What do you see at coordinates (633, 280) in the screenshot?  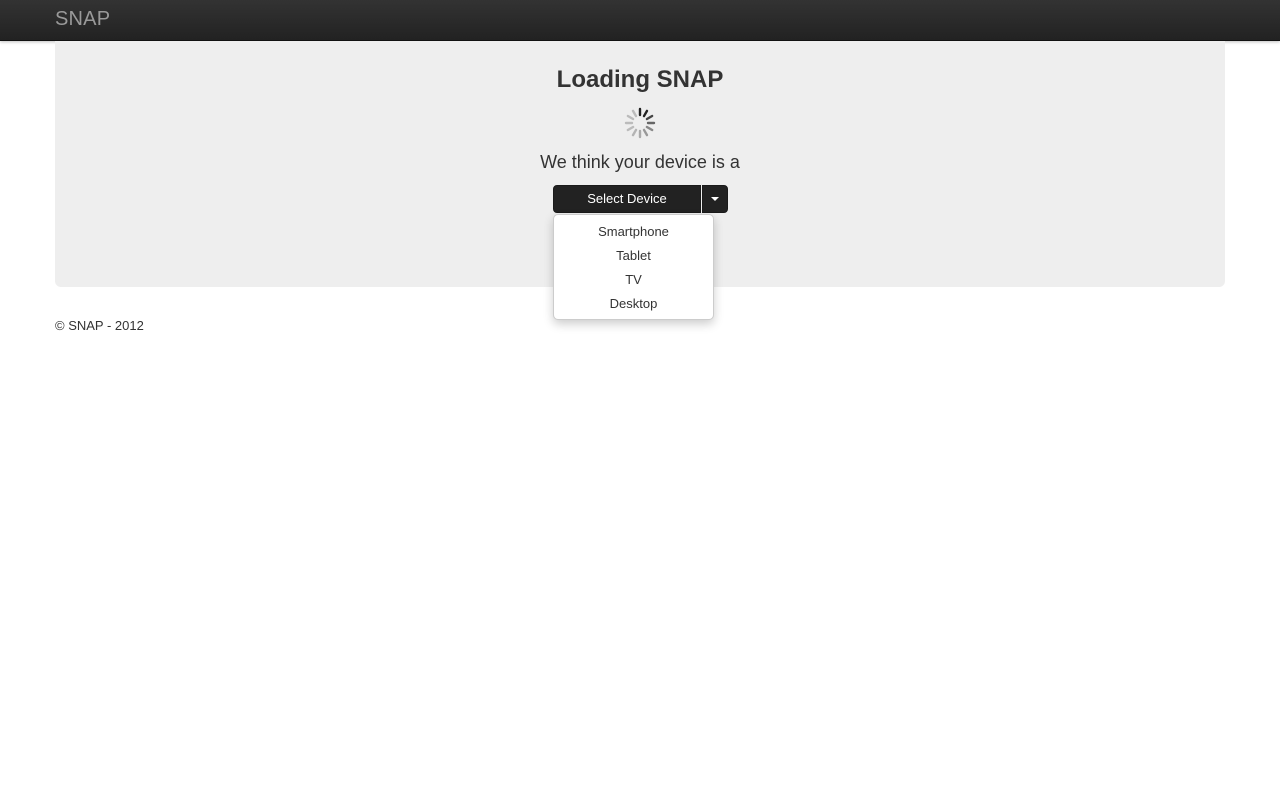 I see `dropdown-item-tv: TV` at bounding box center [633, 280].